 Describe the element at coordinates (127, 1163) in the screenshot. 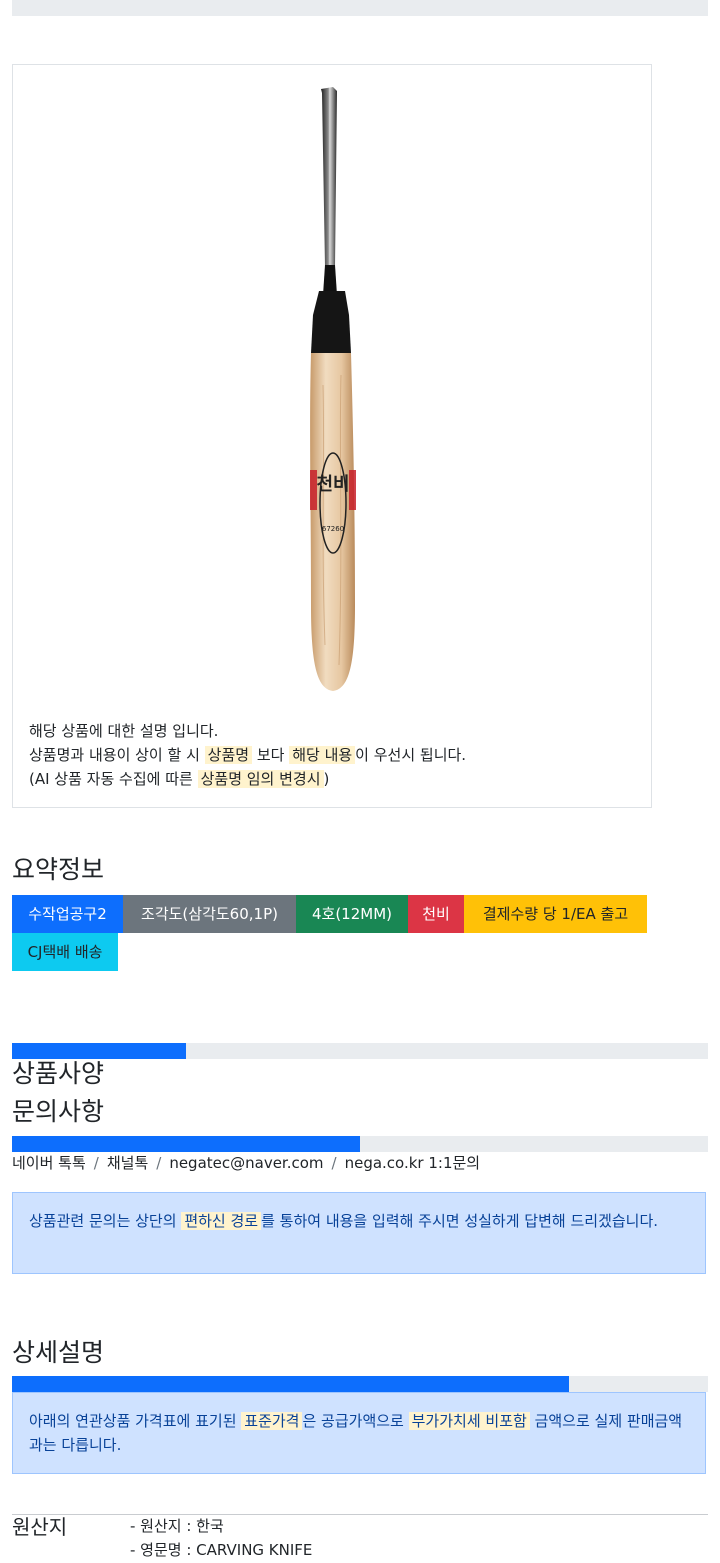

I see `channel-channel-talk: 채널톡` at that location.